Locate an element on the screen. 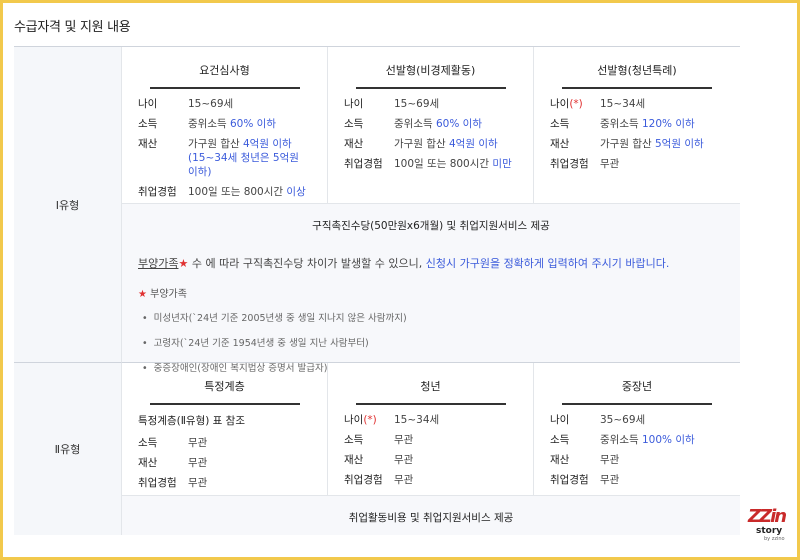 The width and height of the screenshot is (800, 560). criteria-row-experience: 취업경험 100일 또는 800시간 미만 is located at coordinates (428, 164).